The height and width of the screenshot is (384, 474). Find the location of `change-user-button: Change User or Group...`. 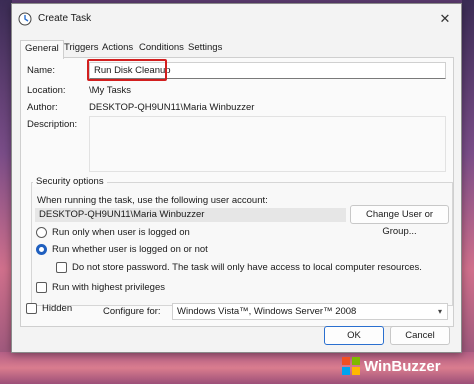

change-user-button: Change User or Group... is located at coordinates (399, 221).